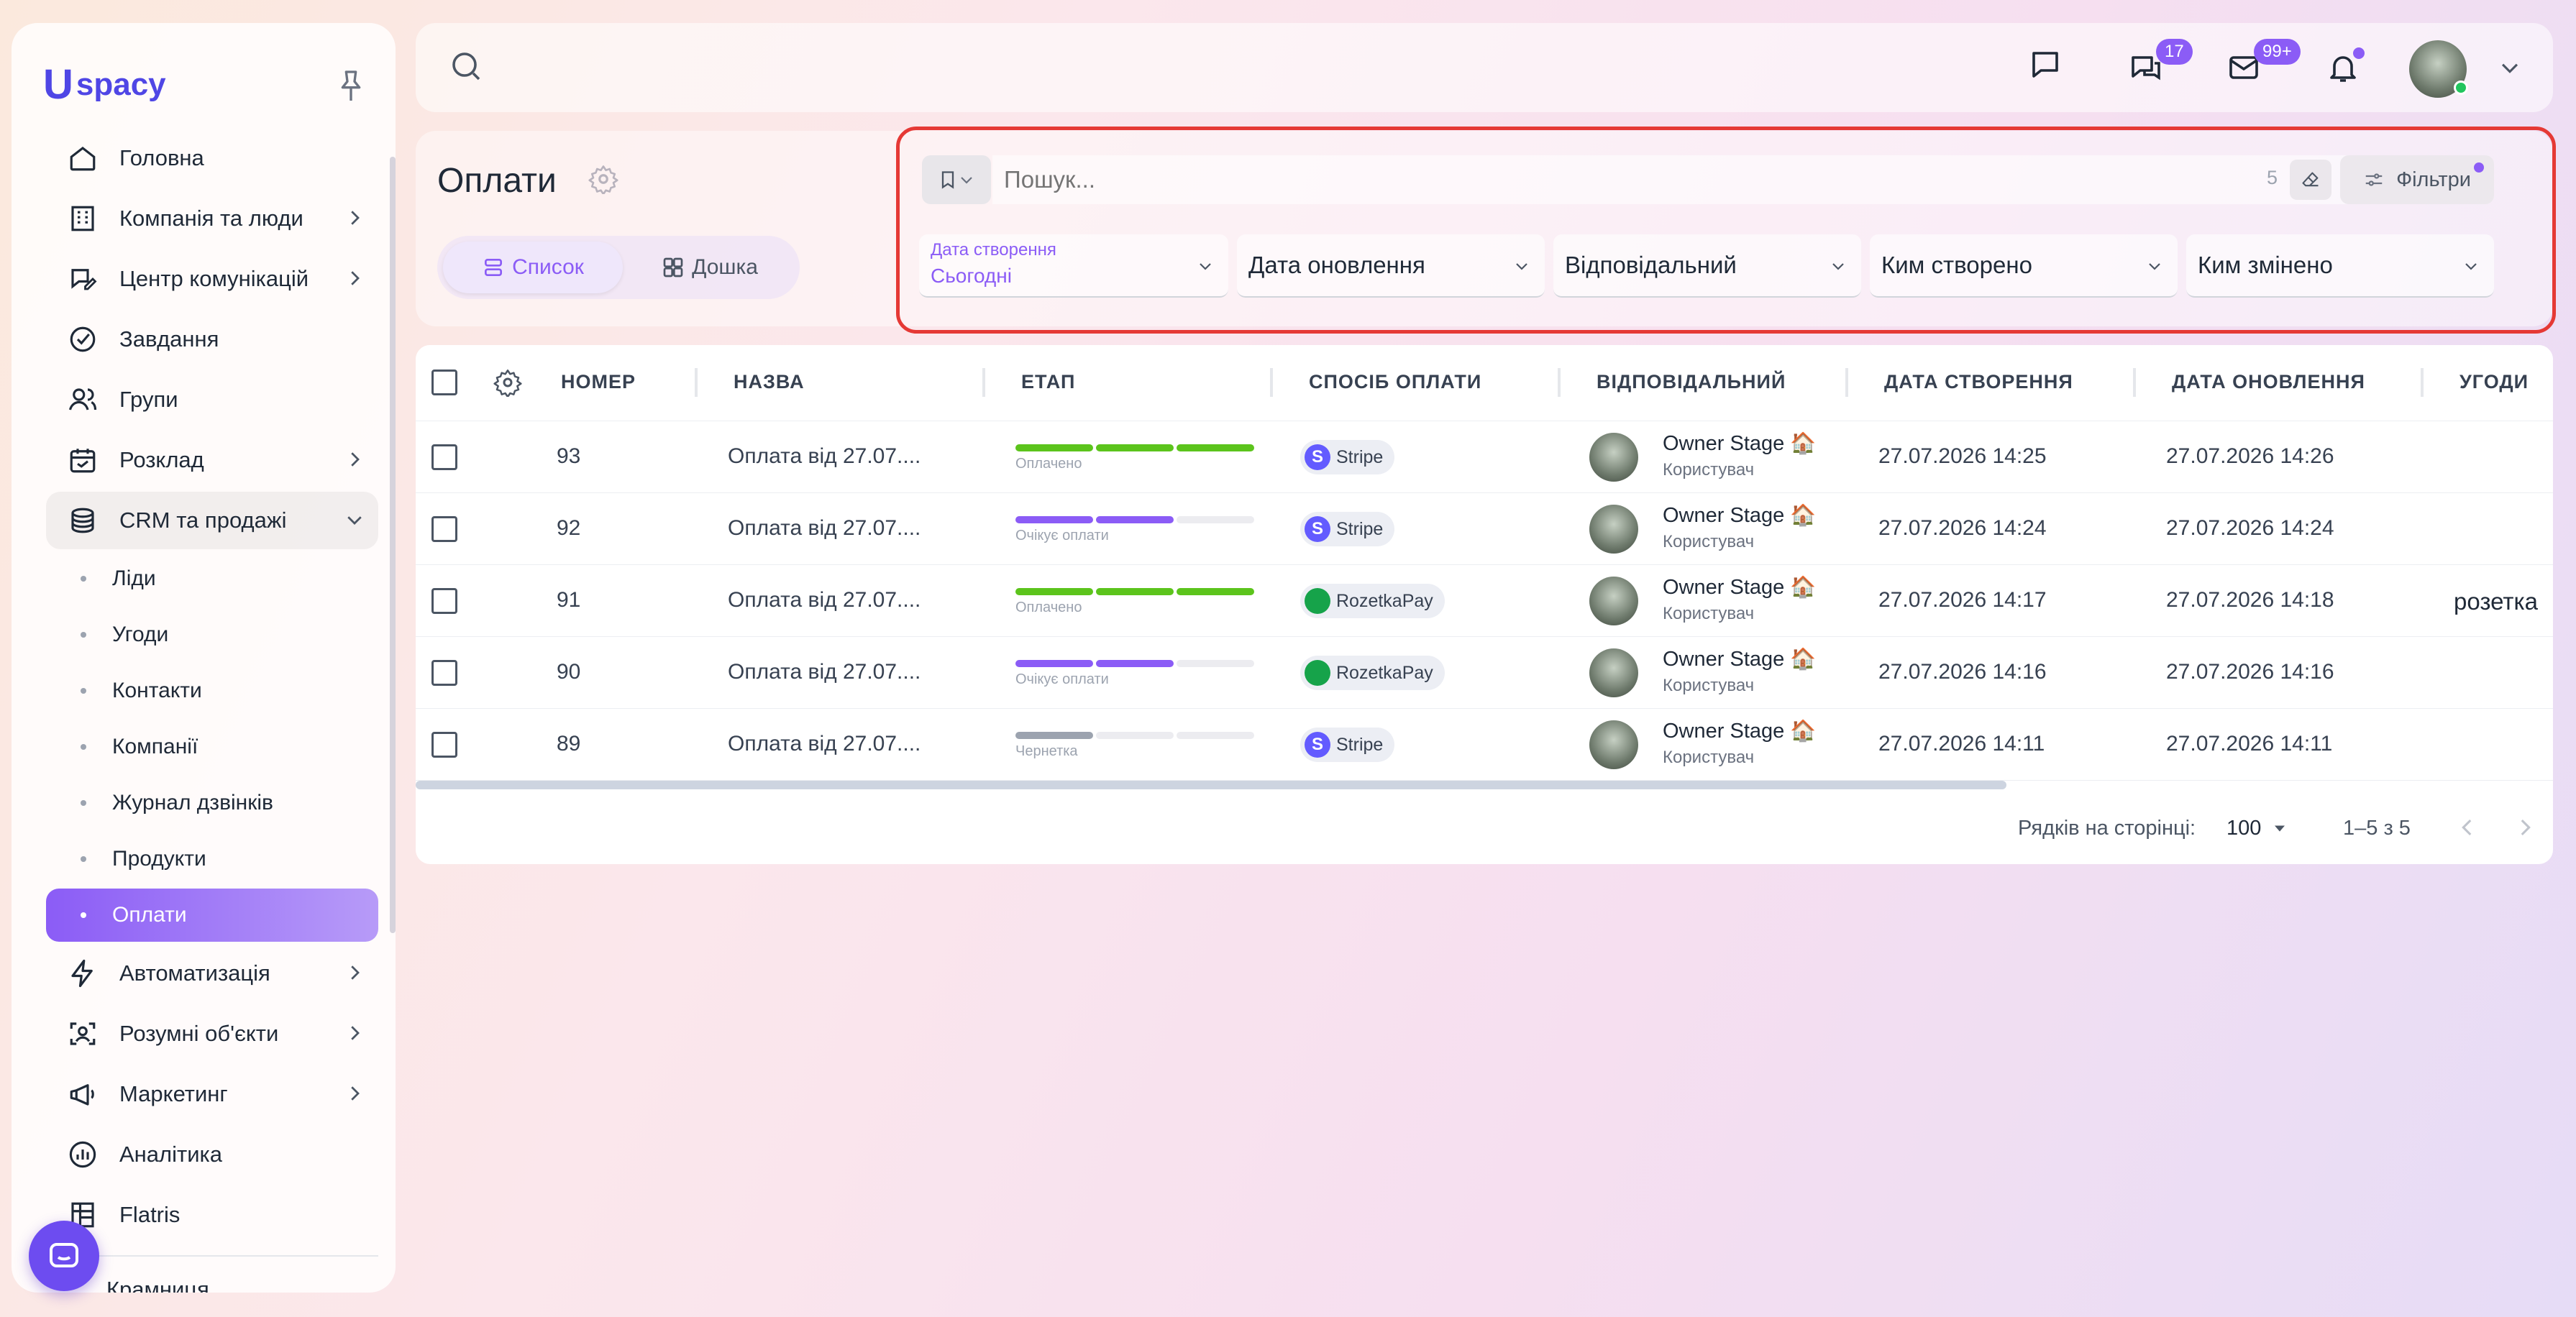 Image resolution: width=2576 pixels, height=1317 pixels. Describe the element at coordinates (157, 1285) in the screenshot. I see `sidebar-item-shop: Крамниця` at that location.